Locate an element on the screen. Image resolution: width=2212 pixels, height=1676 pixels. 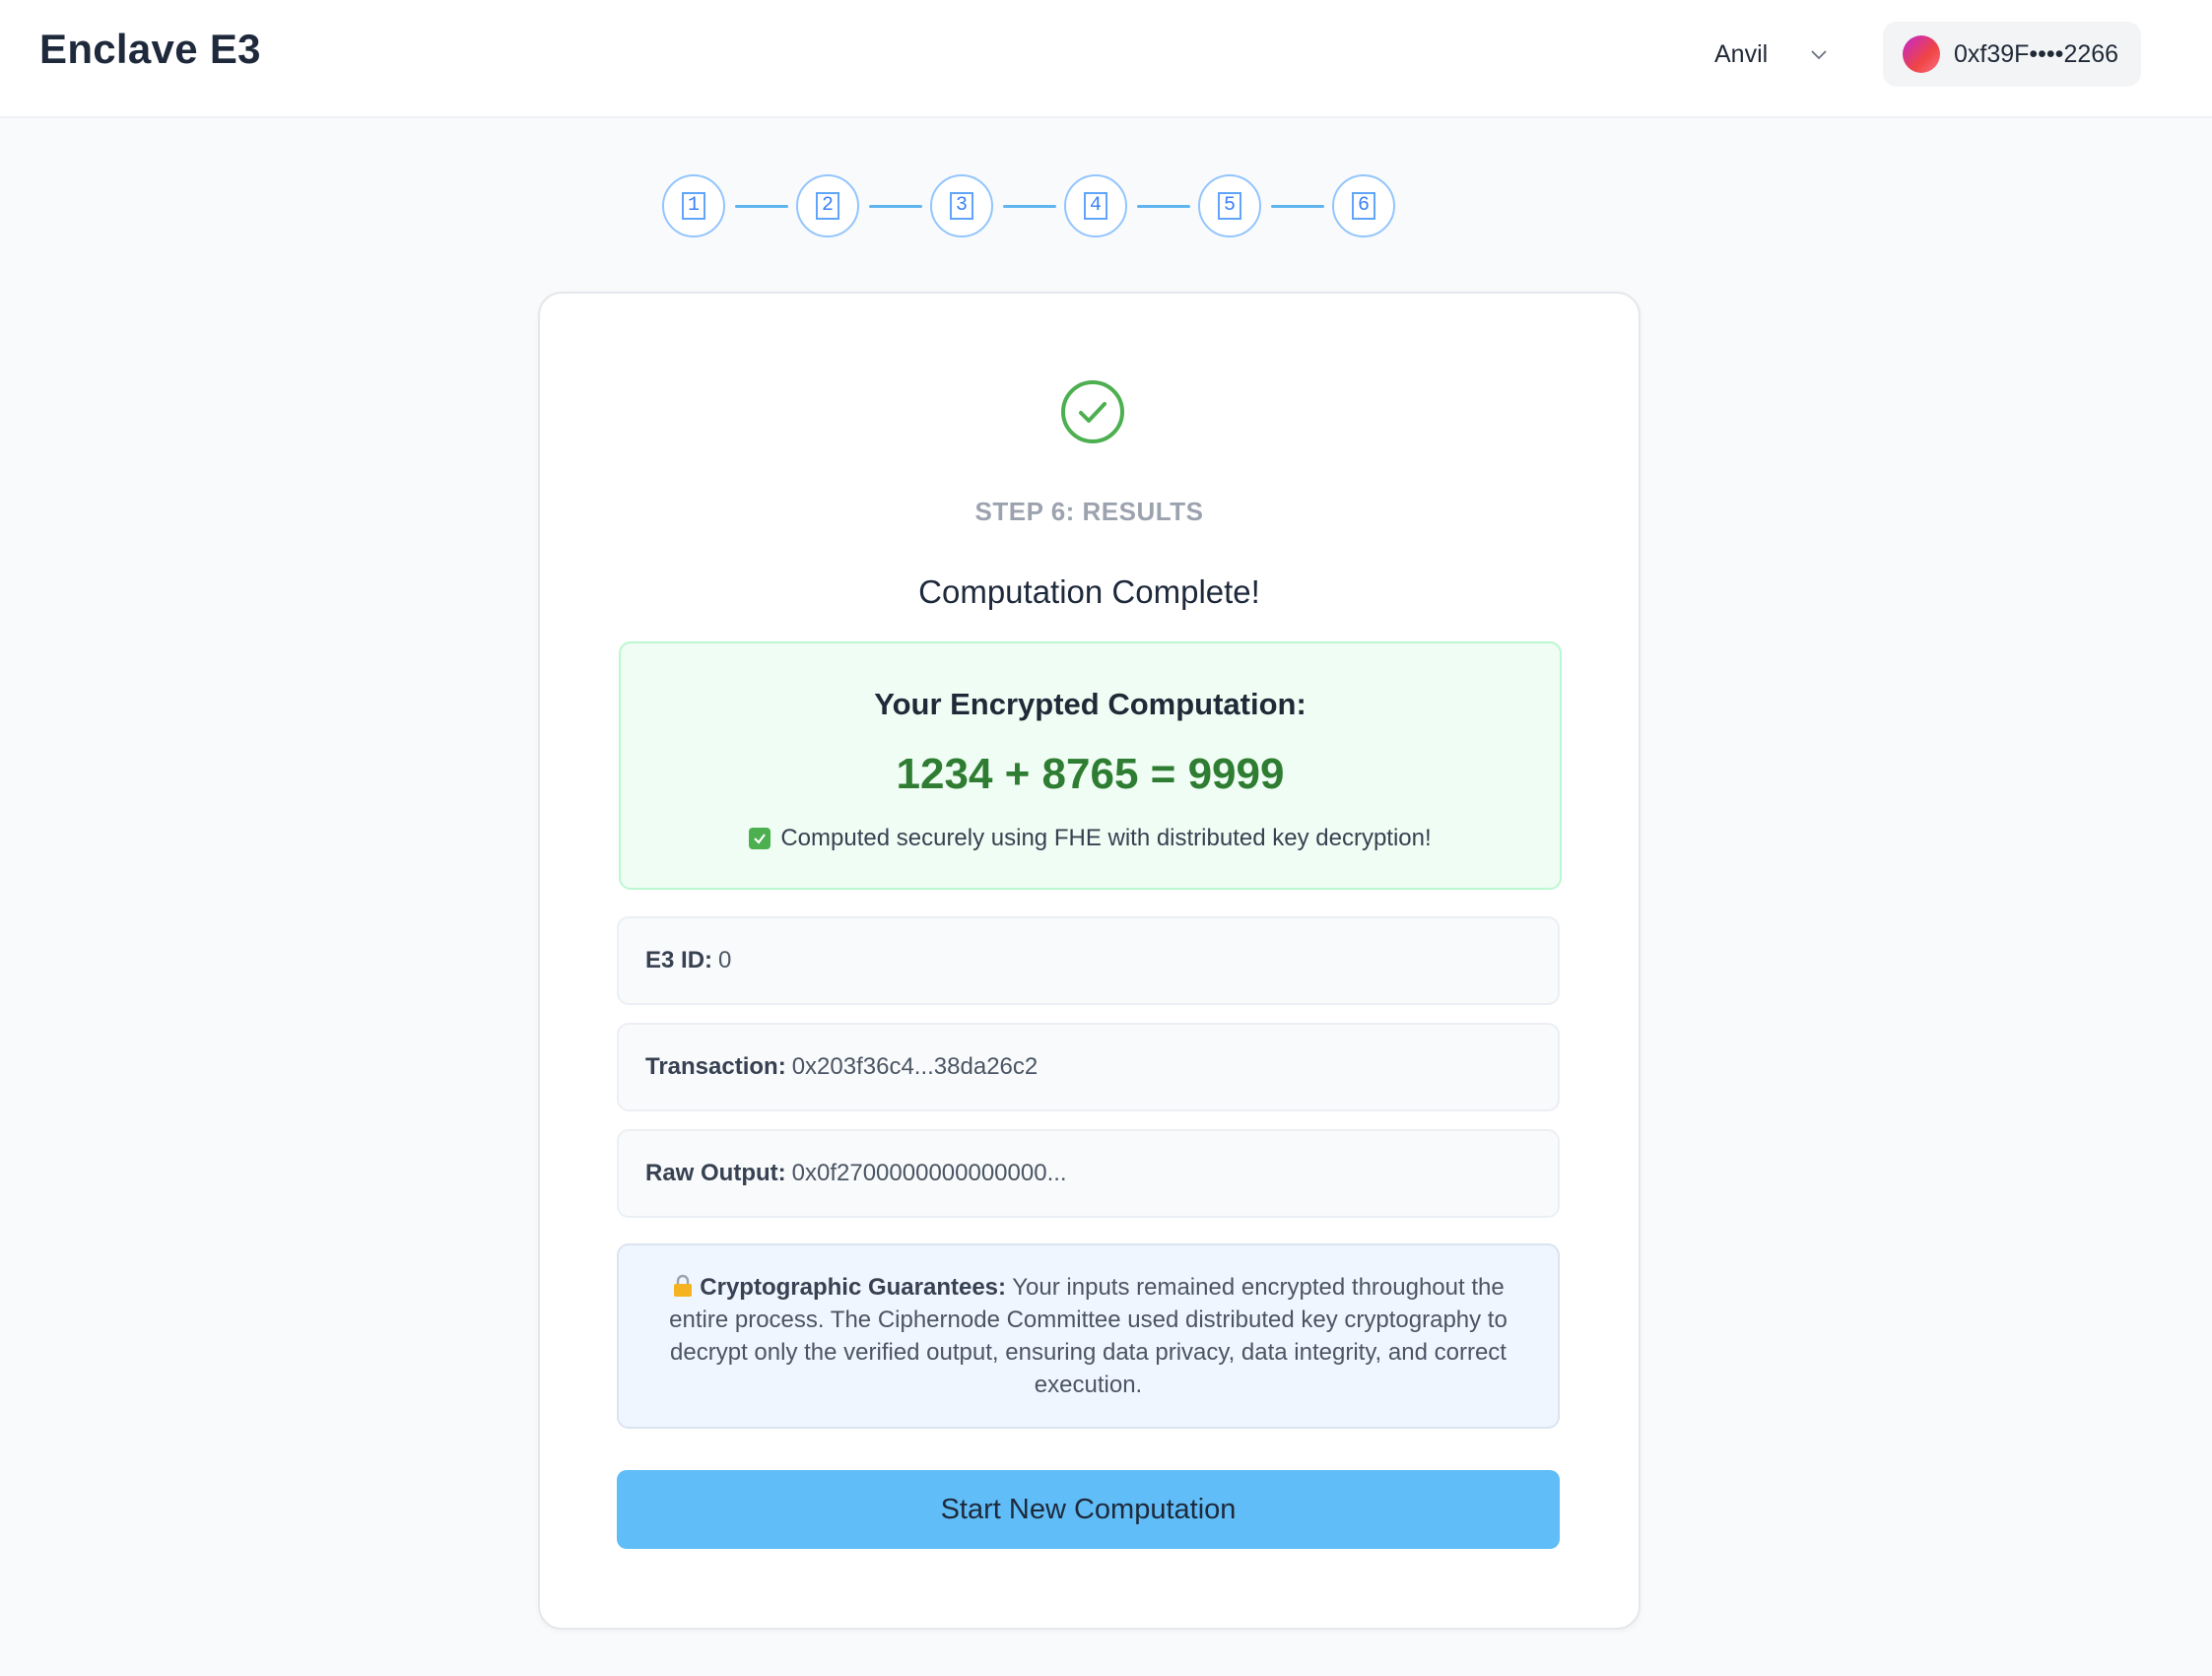
network-selector: Anvil is located at coordinates (1772, 55).